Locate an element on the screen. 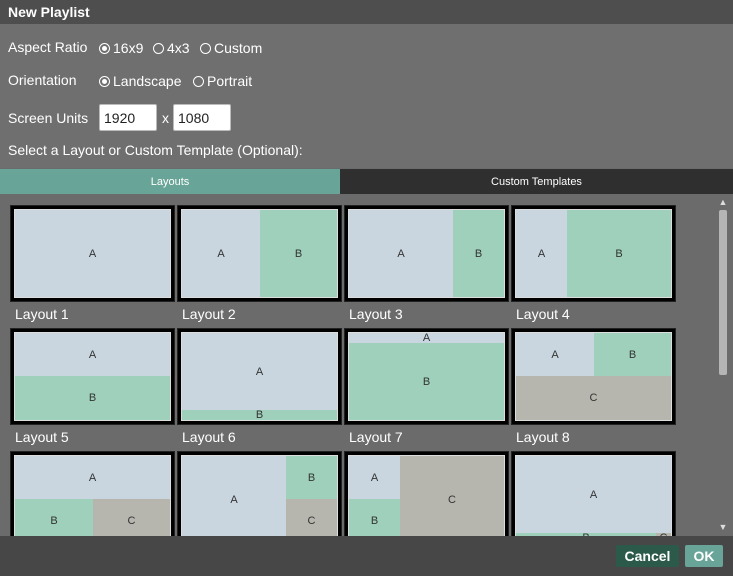  ok-button: OK is located at coordinates (704, 556).